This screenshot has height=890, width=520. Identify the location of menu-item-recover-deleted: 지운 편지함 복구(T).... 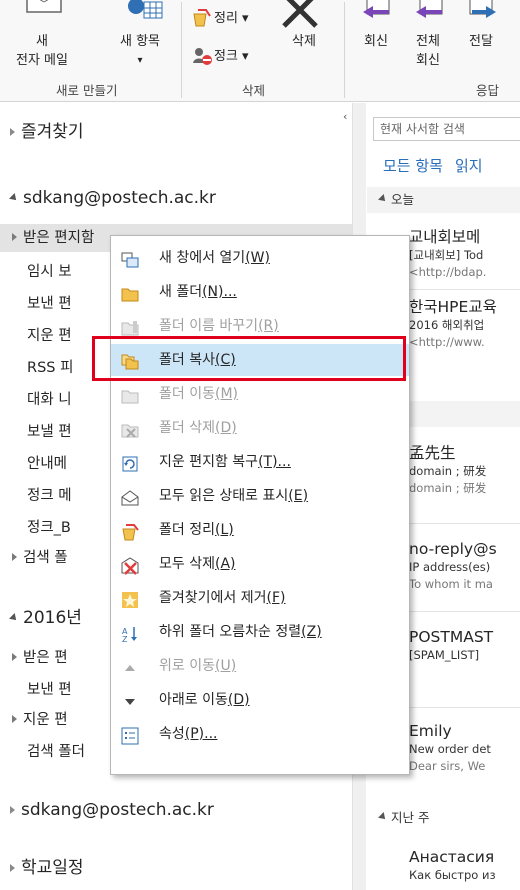
(260, 462).